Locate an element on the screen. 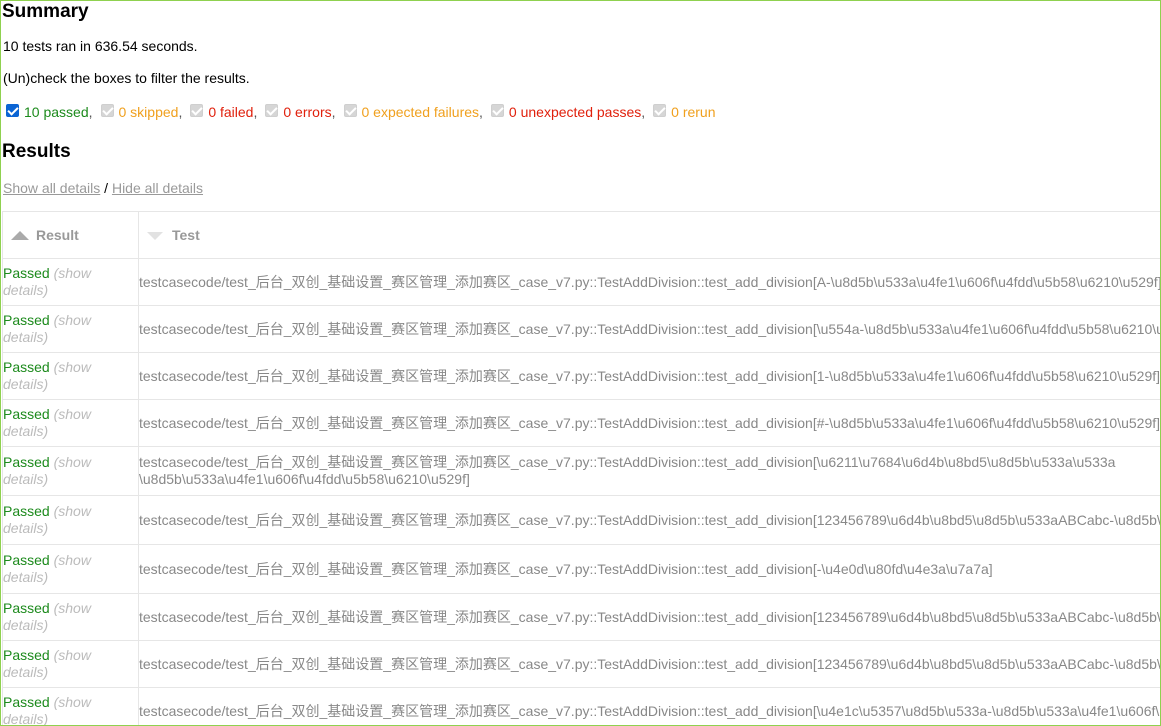 The image size is (1161, 726). filter-1: 0 skipped, is located at coordinates (141, 111).